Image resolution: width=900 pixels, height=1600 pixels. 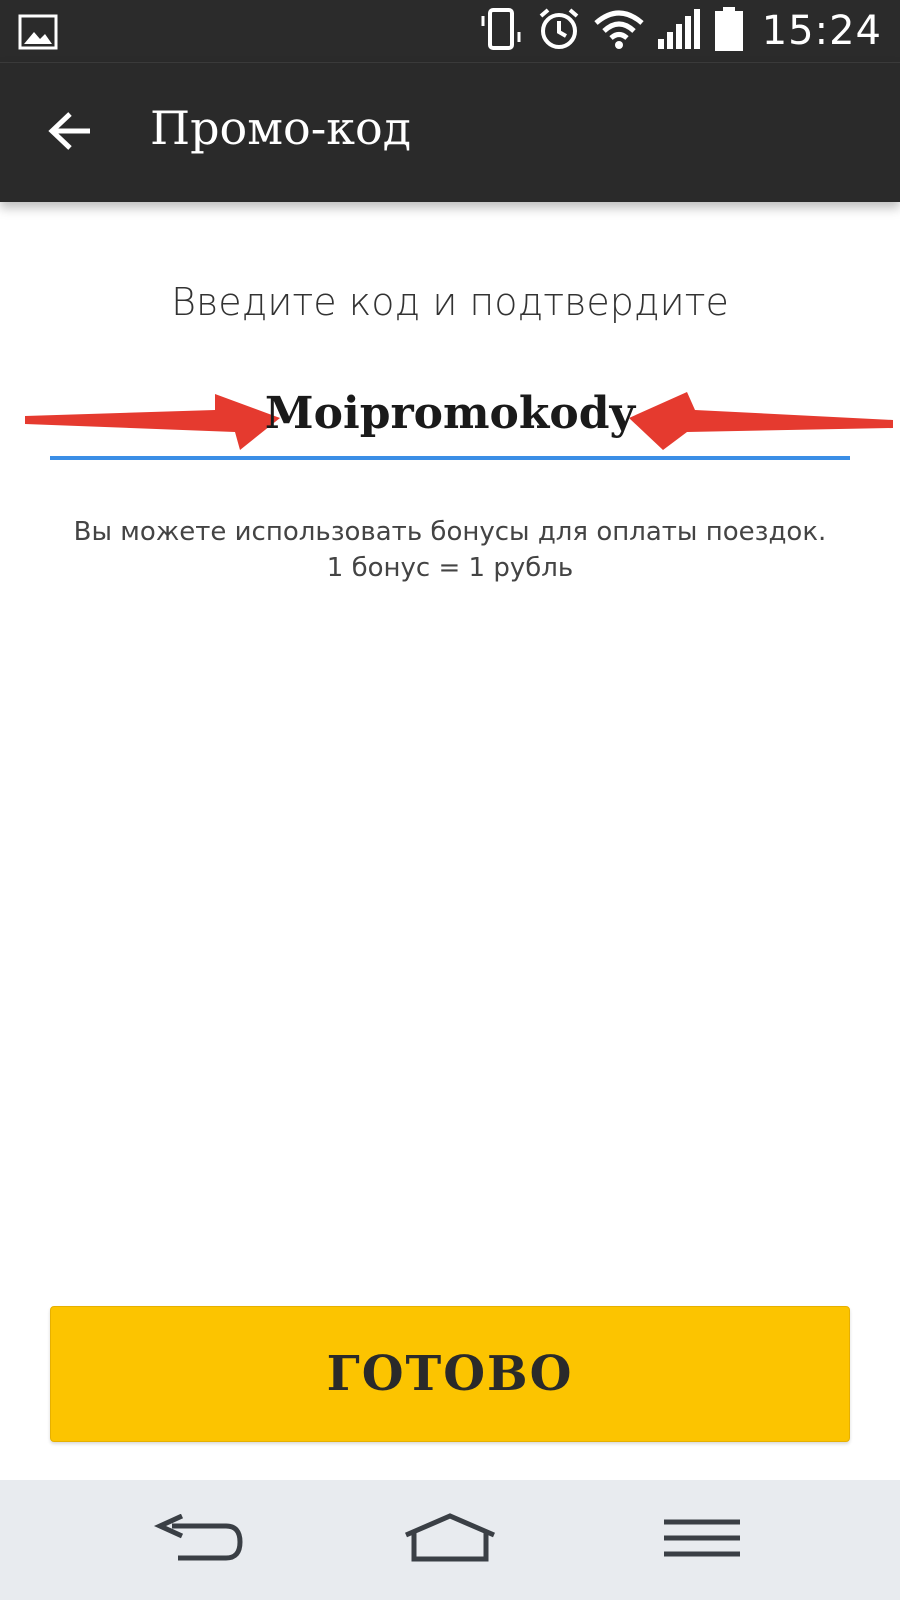 What do you see at coordinates (729, 31) in the screenshot?
I see `battery-icon` at bounding box center [729, 31].